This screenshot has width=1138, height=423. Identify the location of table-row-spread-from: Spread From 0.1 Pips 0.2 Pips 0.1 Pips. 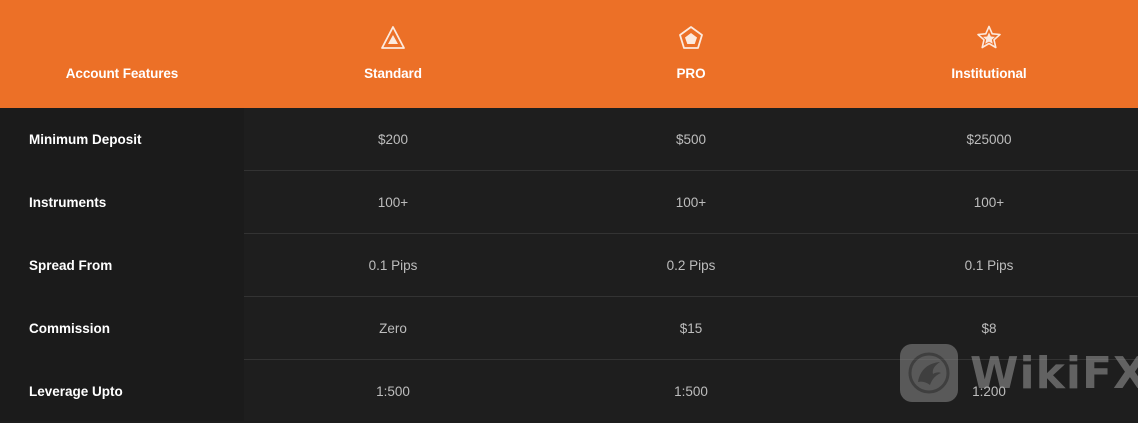
(569, 265).